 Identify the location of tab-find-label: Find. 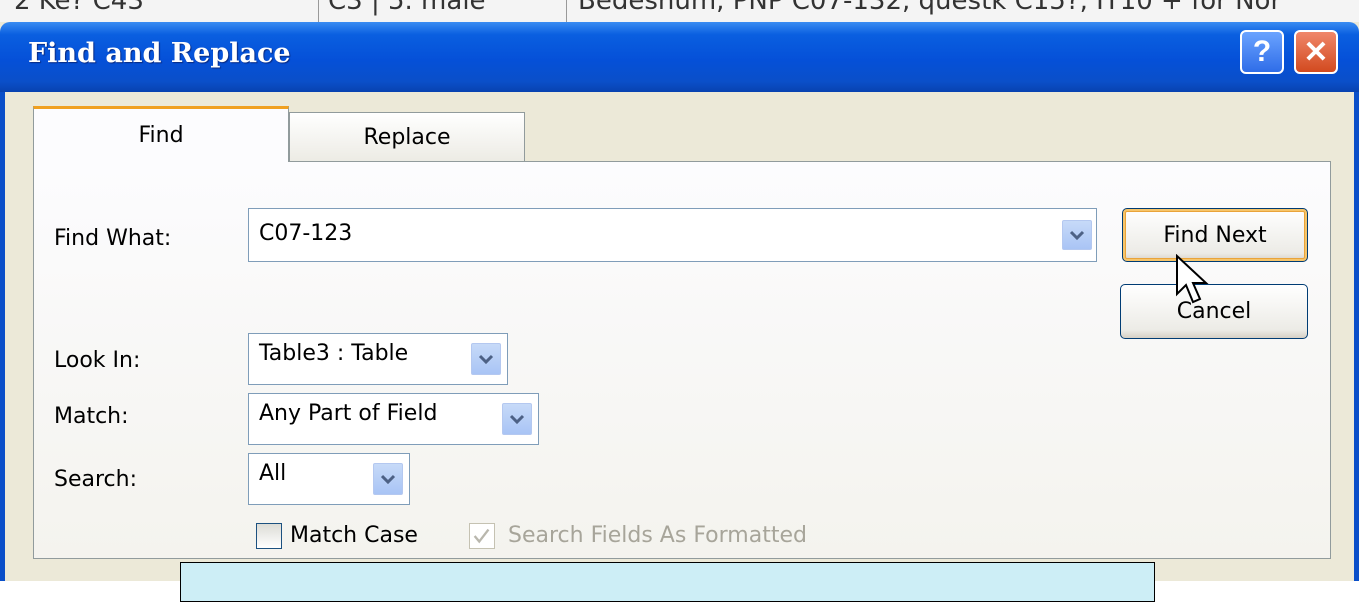
(161, 135).